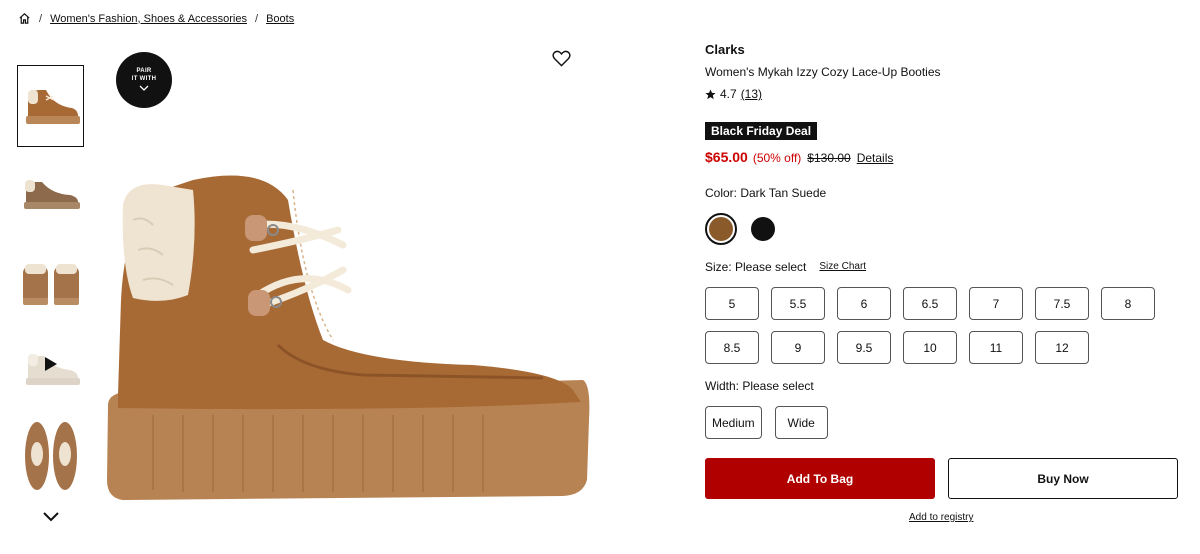 The image size is (1200, 554). I want to click on size-options: 5 5.5 6 6.5 7 7.5 8 8.5 9 9.5 10 11 12, so click(940, 331).